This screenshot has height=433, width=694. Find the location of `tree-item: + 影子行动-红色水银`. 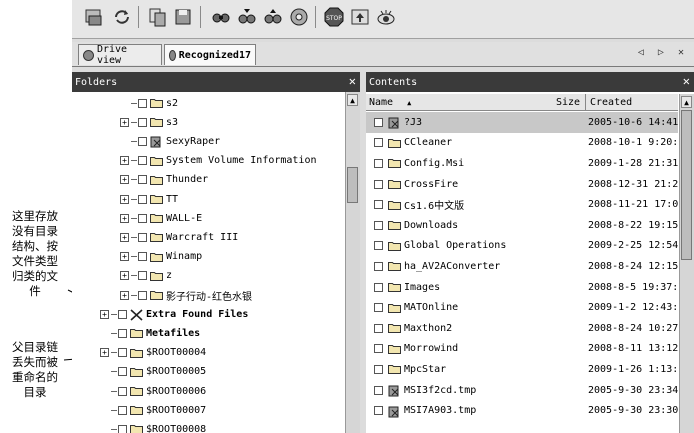

tree-item: + 影子行动-红色水银 is located at coordinates (186, 295).